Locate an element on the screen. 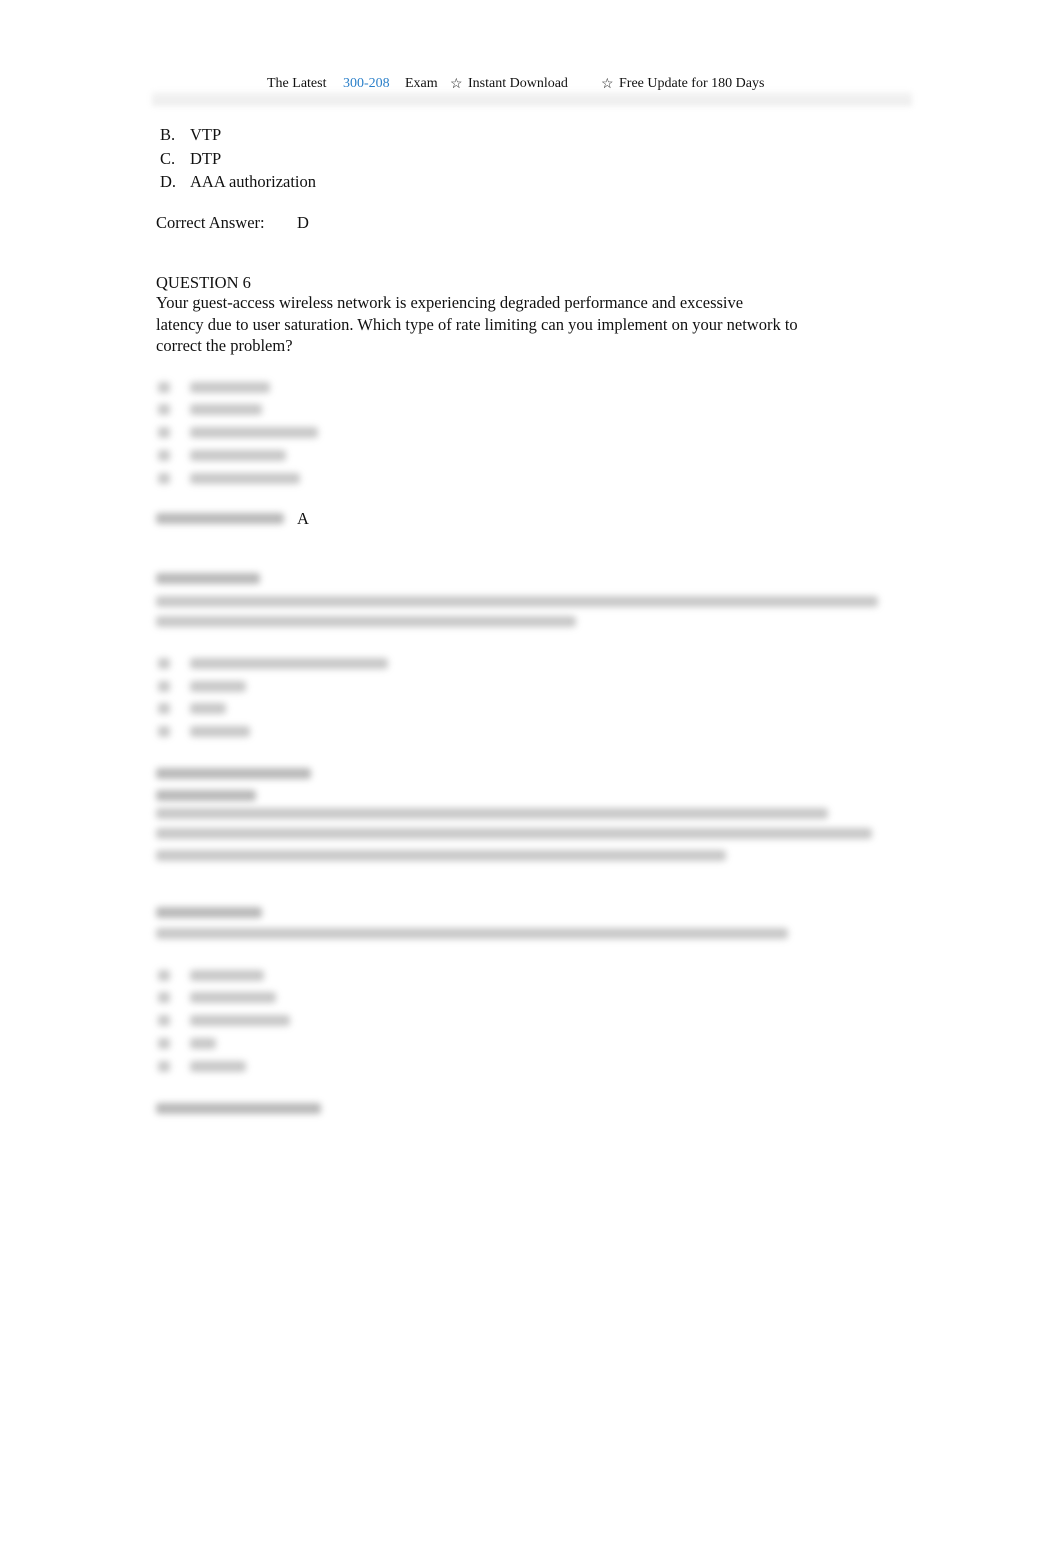  option-text: VTP is located at coordinates (206, 134).